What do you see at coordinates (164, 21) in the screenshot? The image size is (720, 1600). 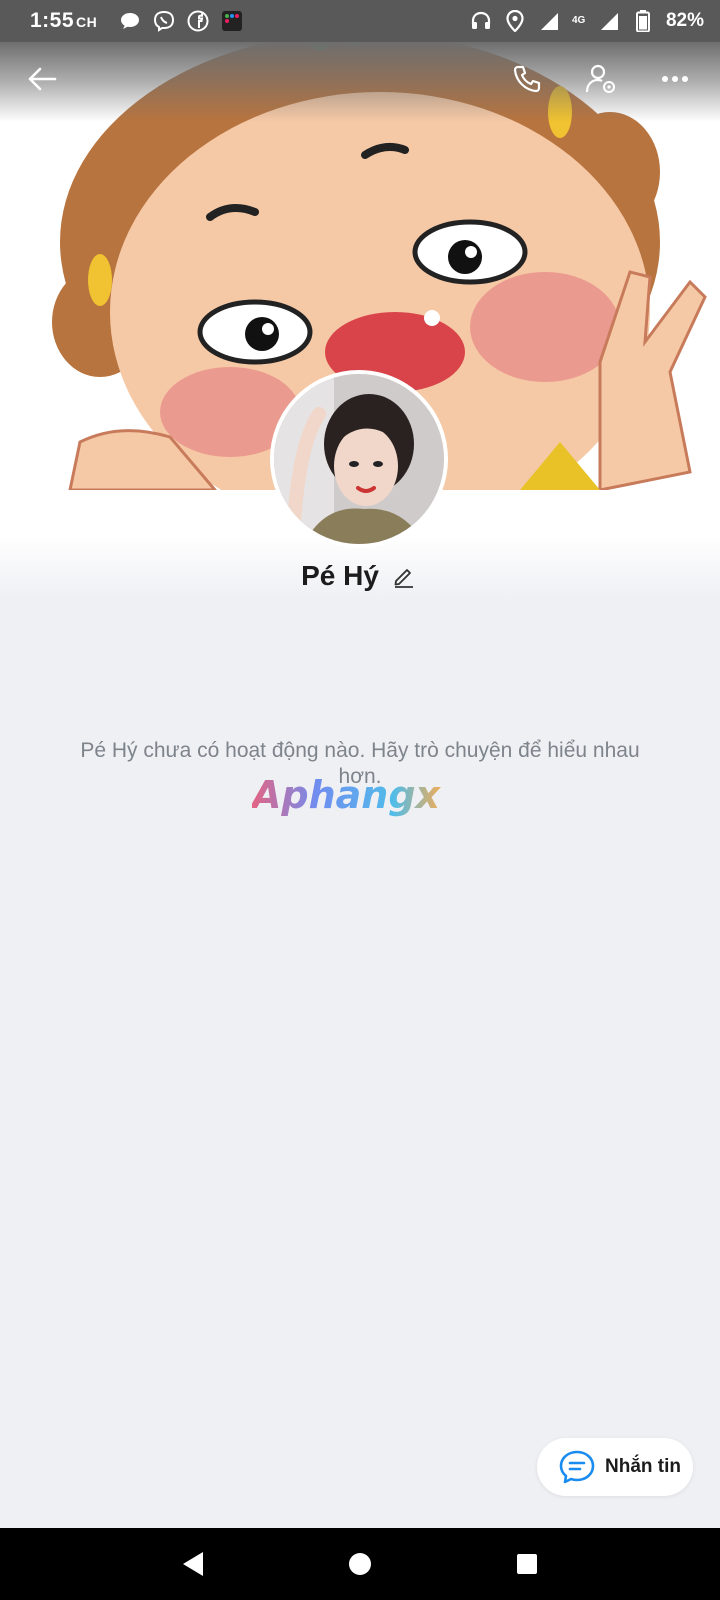 I see `viber-icon` at bounding box center [164, 21].